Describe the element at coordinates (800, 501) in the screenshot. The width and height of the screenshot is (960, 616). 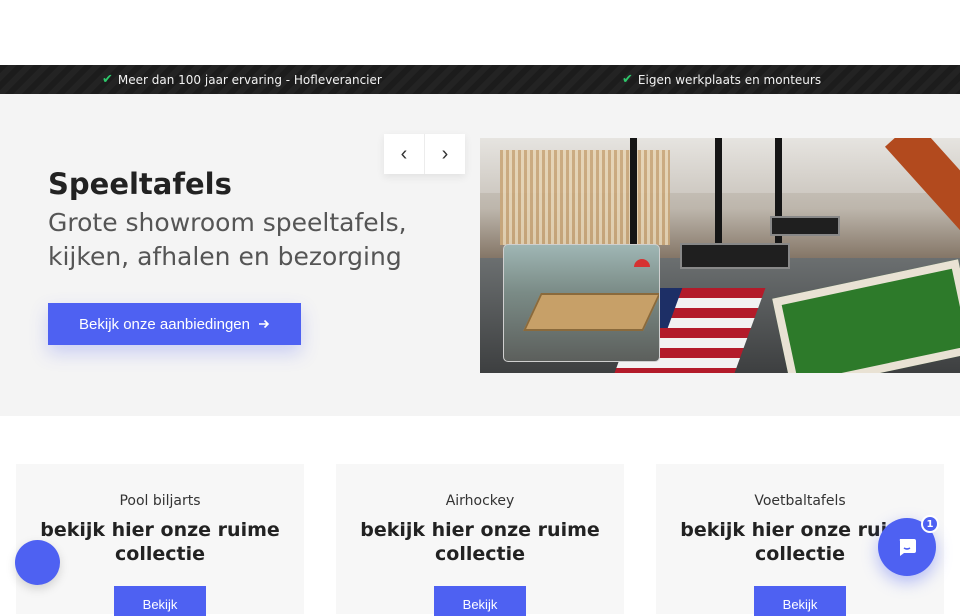
I see `category-name: Voetbaltafels` at that location.